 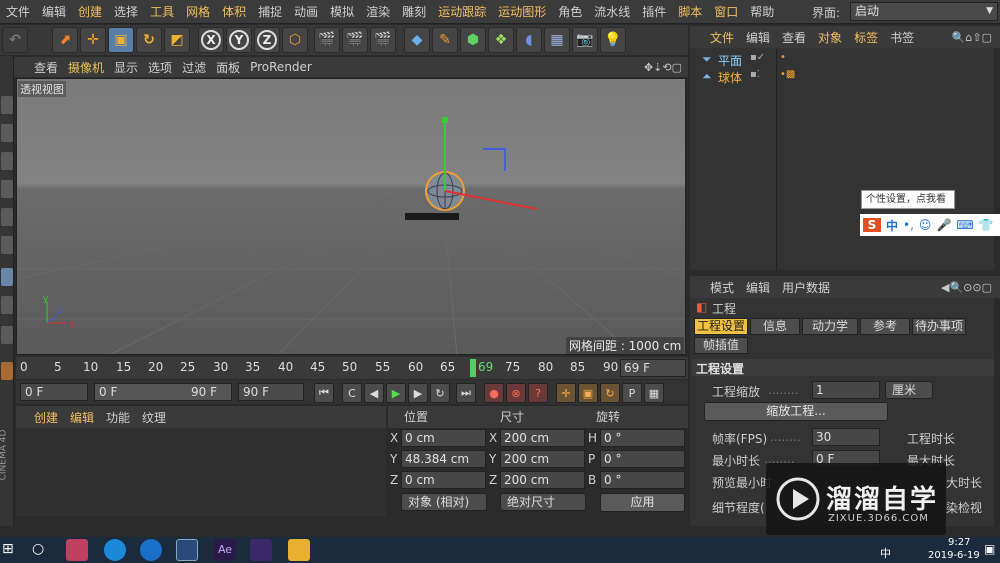 What do you see at coordinates (306, 11) in the screenshot?
I see `menu-animate: 动画` at bounding box center [306, 11].